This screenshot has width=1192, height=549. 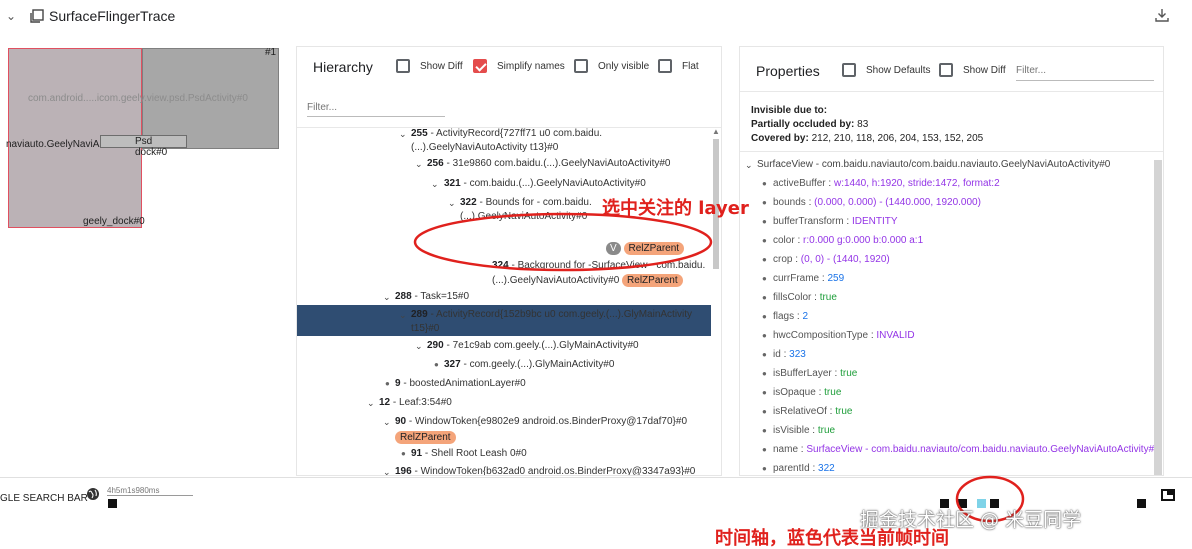 What do you see at coordinates (1168, 495) in the screenshot?
I see `picture-in-picture-icon` at bounding box center [1168, 495].